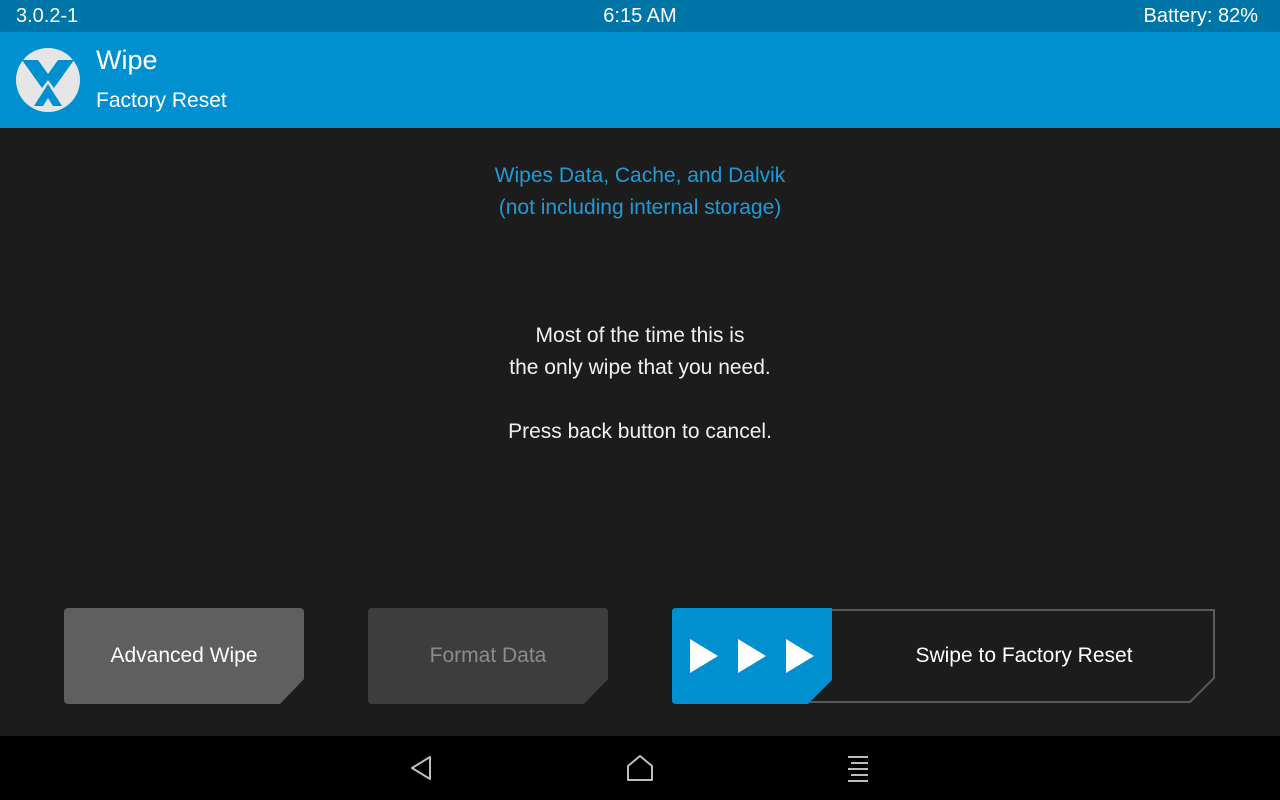  I want to click on advanced-wipe-button: Advanced Wipe, so click(184, 656).